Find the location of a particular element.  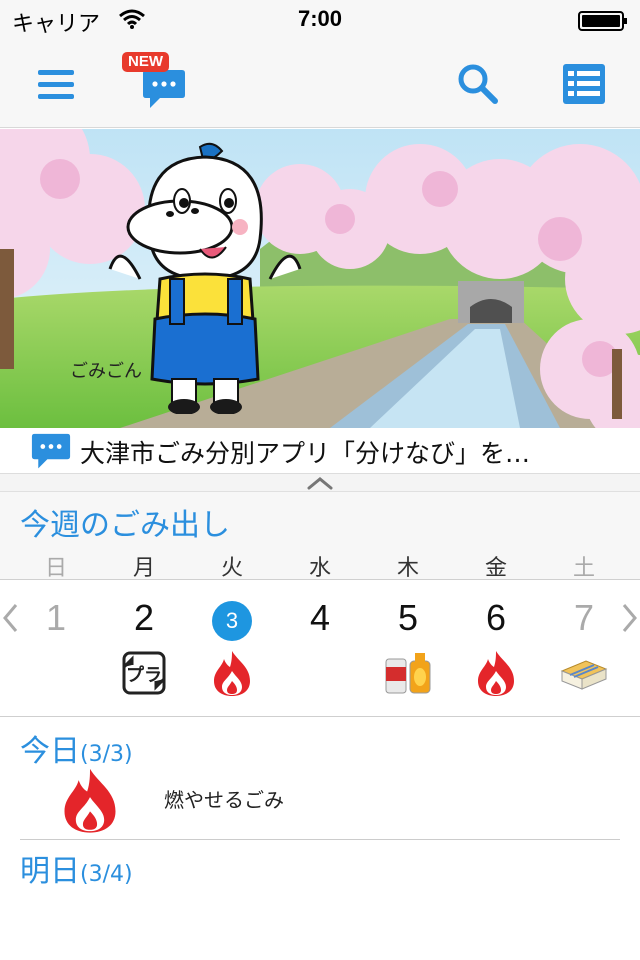

day-number: 4 is located at coordinates (320, 617).